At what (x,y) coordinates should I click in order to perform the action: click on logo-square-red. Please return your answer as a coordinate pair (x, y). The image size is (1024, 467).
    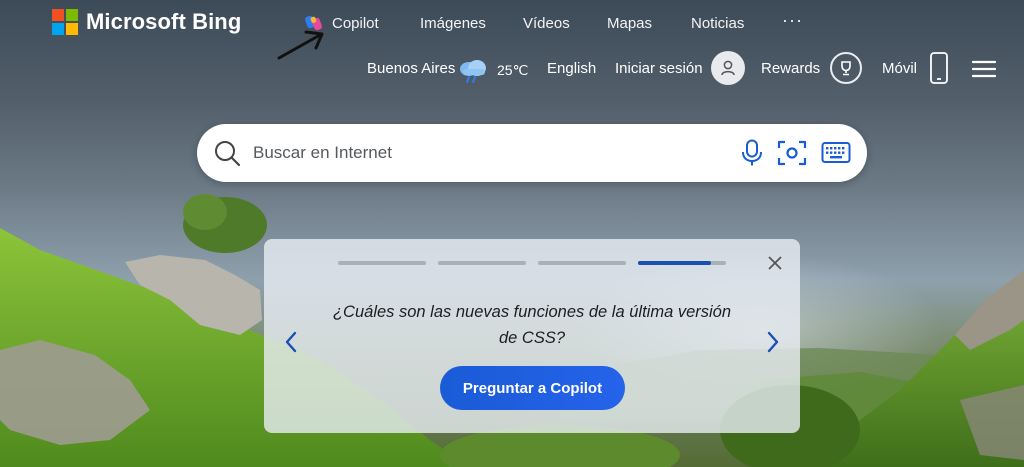
    Looking at the image, I should click on (58, 15).